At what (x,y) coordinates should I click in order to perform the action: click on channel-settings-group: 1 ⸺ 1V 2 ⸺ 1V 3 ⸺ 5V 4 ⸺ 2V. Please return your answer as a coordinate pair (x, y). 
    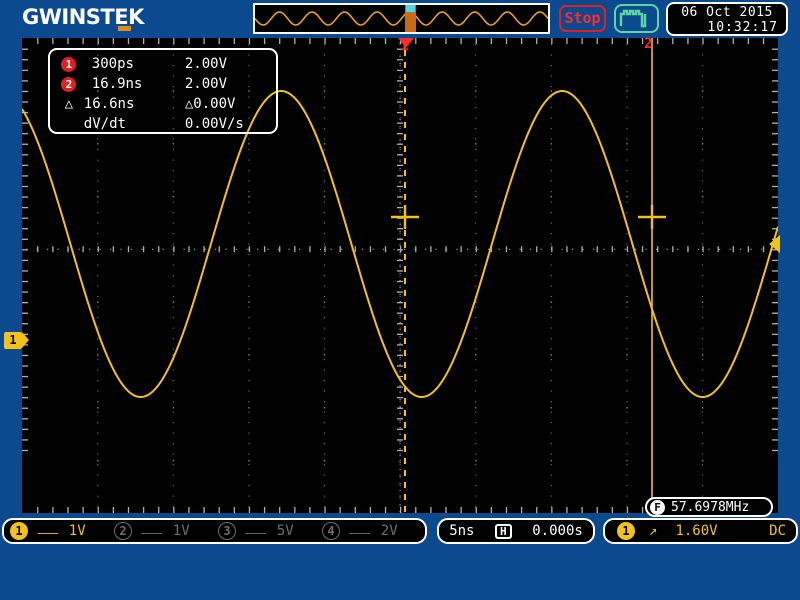
    Looking at the image, I should click on (214, 531).